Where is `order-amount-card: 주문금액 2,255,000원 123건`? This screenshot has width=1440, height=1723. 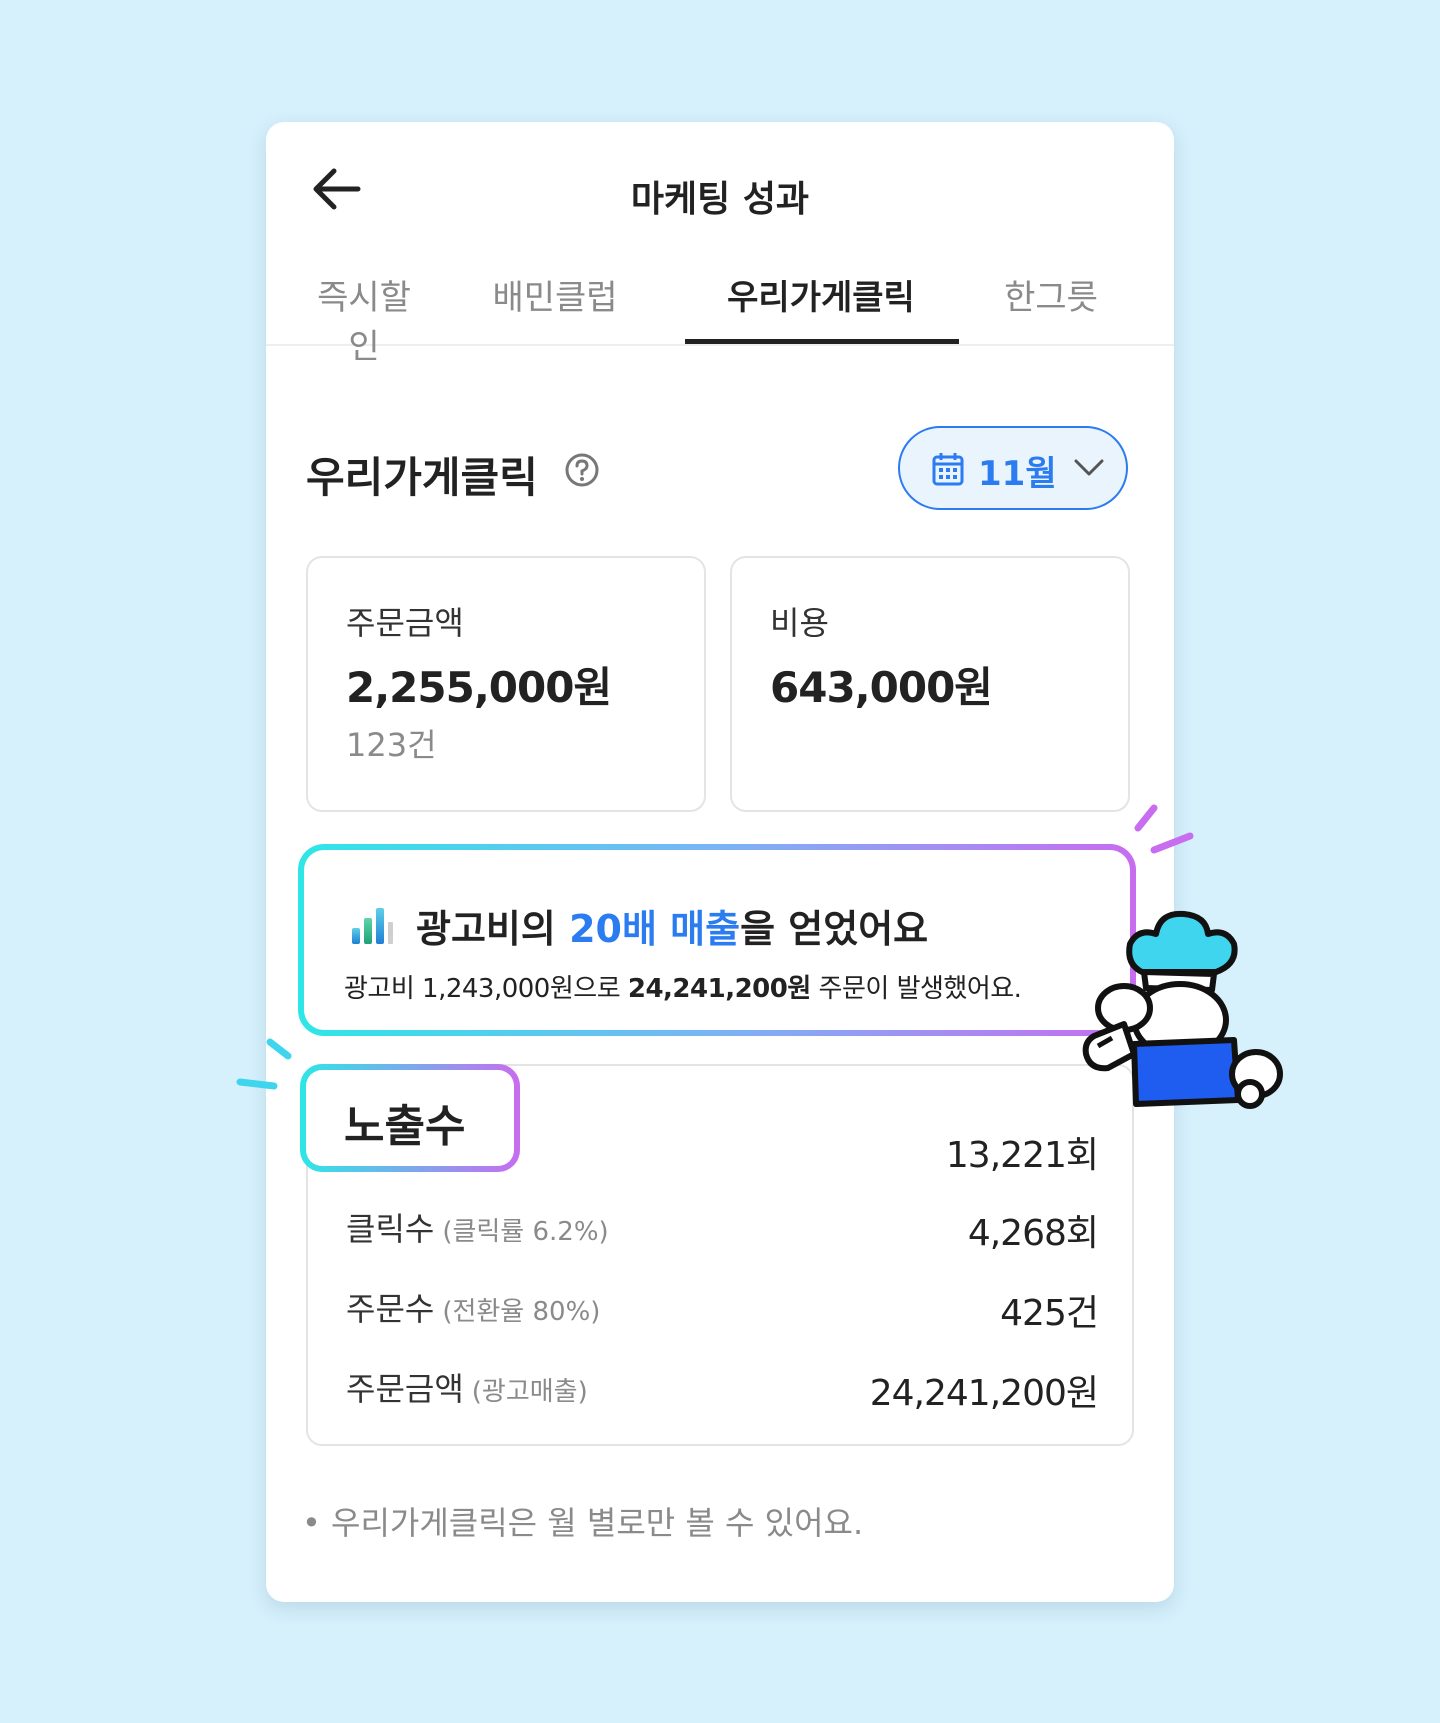 order-amount-card: 주문금액 2,255,000원 123건 is located at coordinates (506, 684).